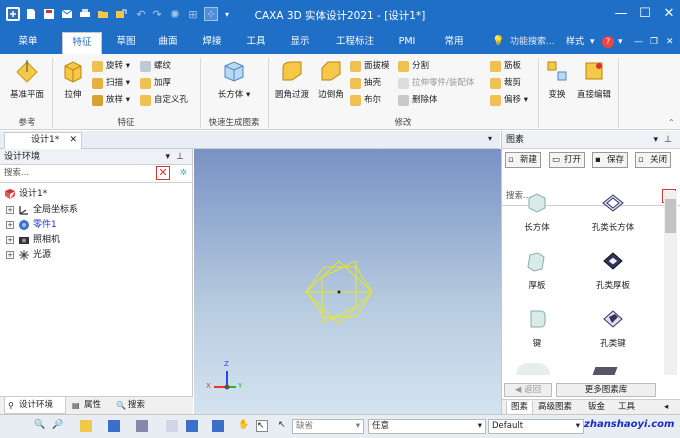  I want to click on sweep-button: 扫描 ▾, so click(111, 83).